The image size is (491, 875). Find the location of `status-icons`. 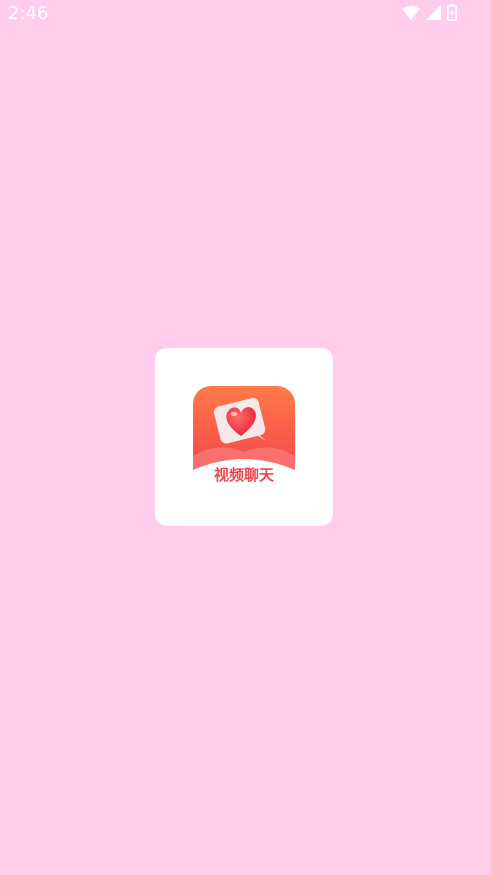

status-icons is located at coordinates (429, 12).